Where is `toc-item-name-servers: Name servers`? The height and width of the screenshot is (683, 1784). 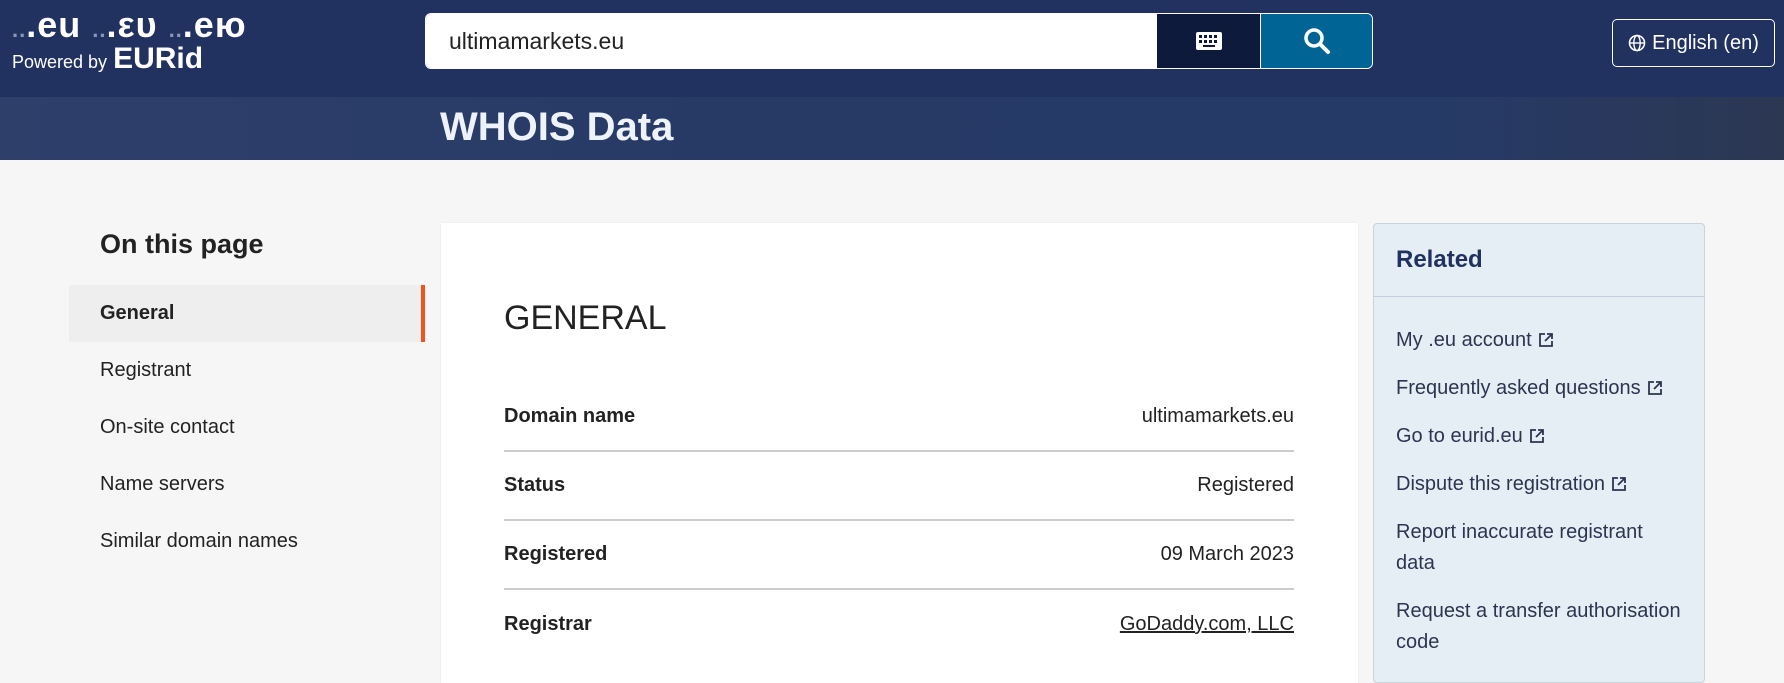 toc-item-name-servers: Name servers is located at coordinates (247, 484).